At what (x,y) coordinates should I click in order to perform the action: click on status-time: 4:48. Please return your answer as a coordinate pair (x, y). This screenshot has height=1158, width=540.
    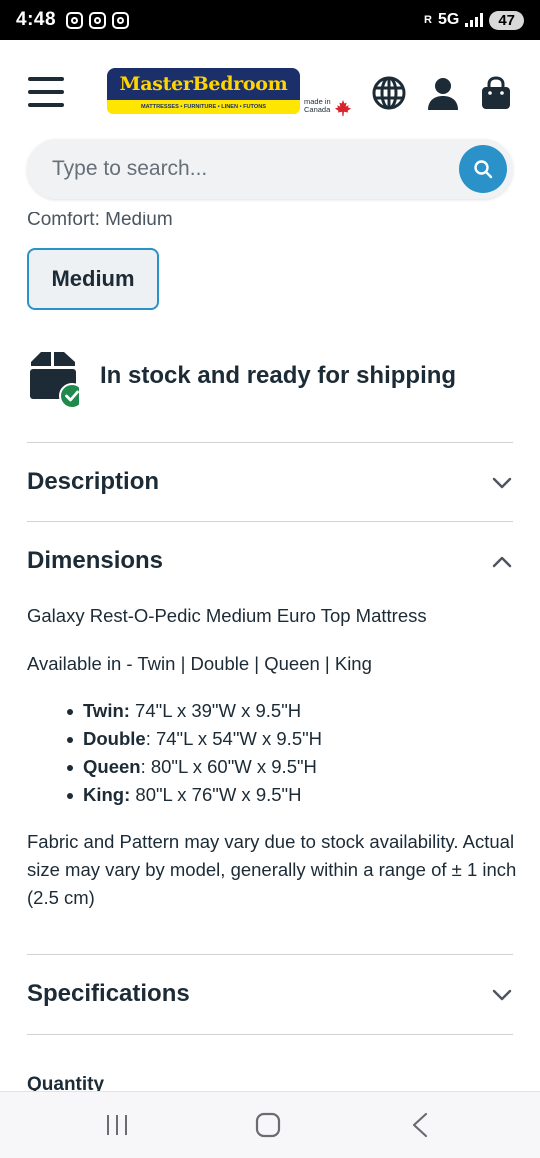
    Looking at the image, I should click on (36, 19).